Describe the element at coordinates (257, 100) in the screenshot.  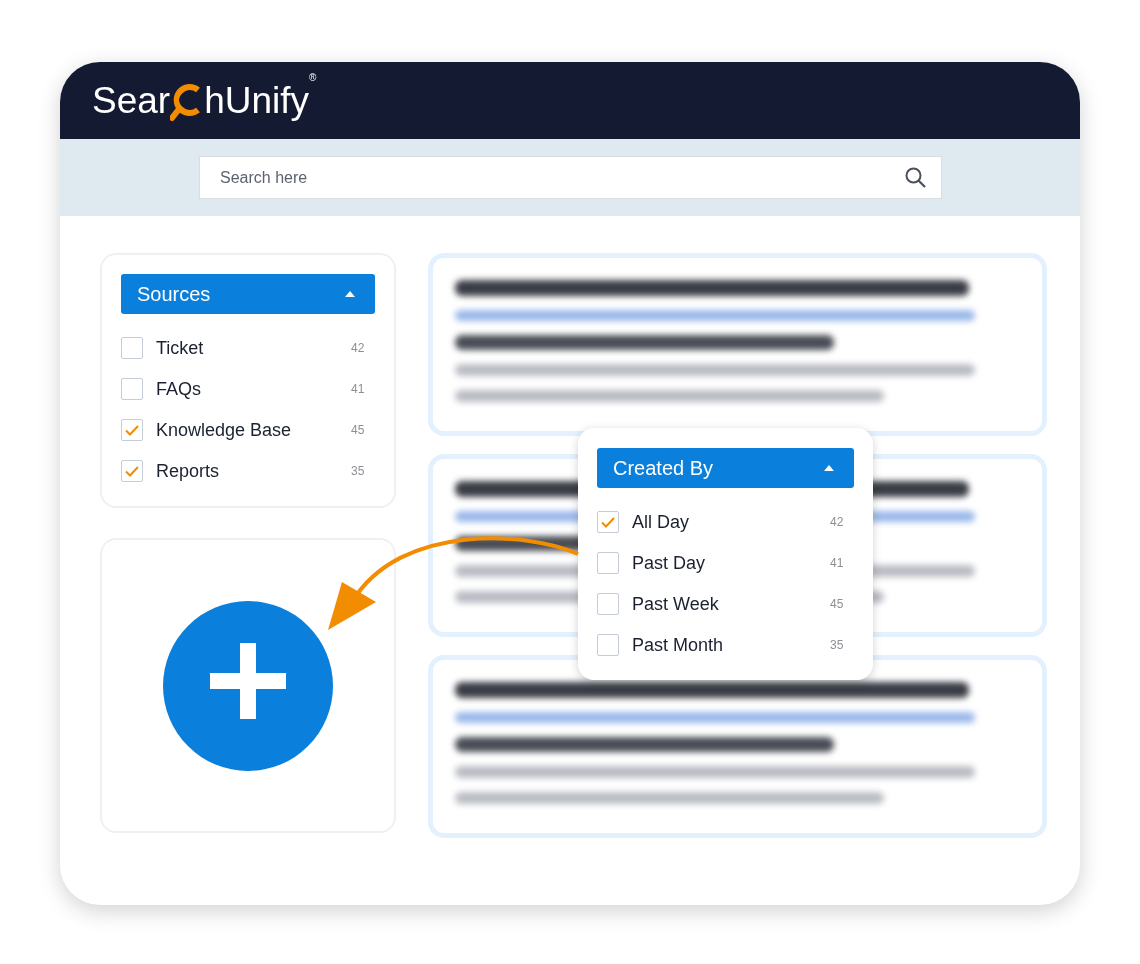
I see `logo-text: hUnify` at that location.